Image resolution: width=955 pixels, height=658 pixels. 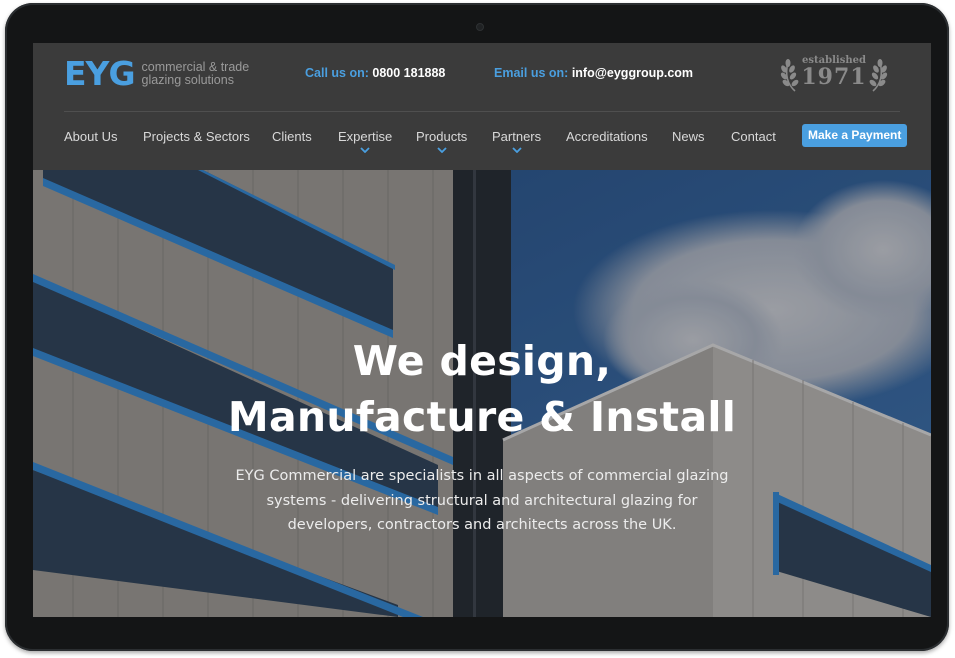 I want to click on hero-title-line2: Manufacture & Install, so click(x=482, y=417).